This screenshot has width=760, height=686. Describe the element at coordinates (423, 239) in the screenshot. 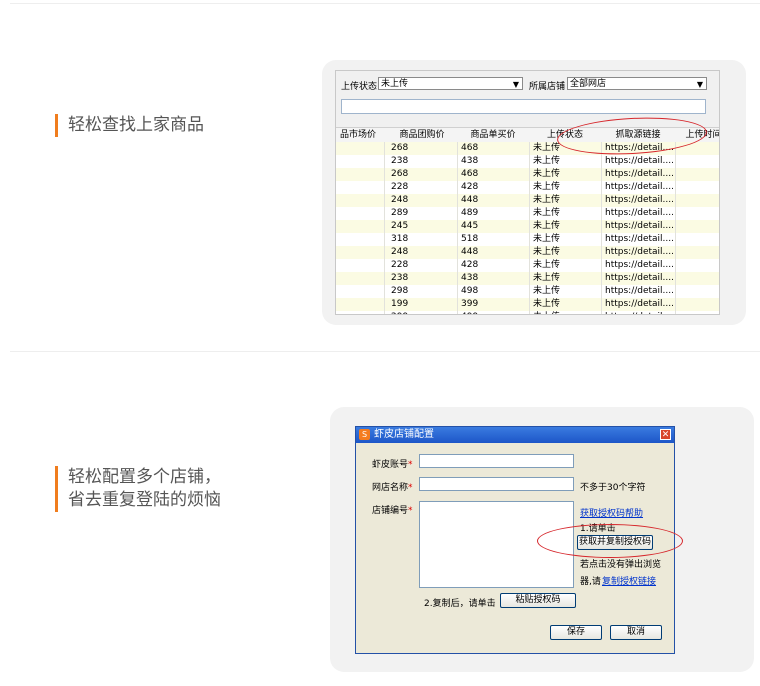

I see `table-cell: 318` at that location.